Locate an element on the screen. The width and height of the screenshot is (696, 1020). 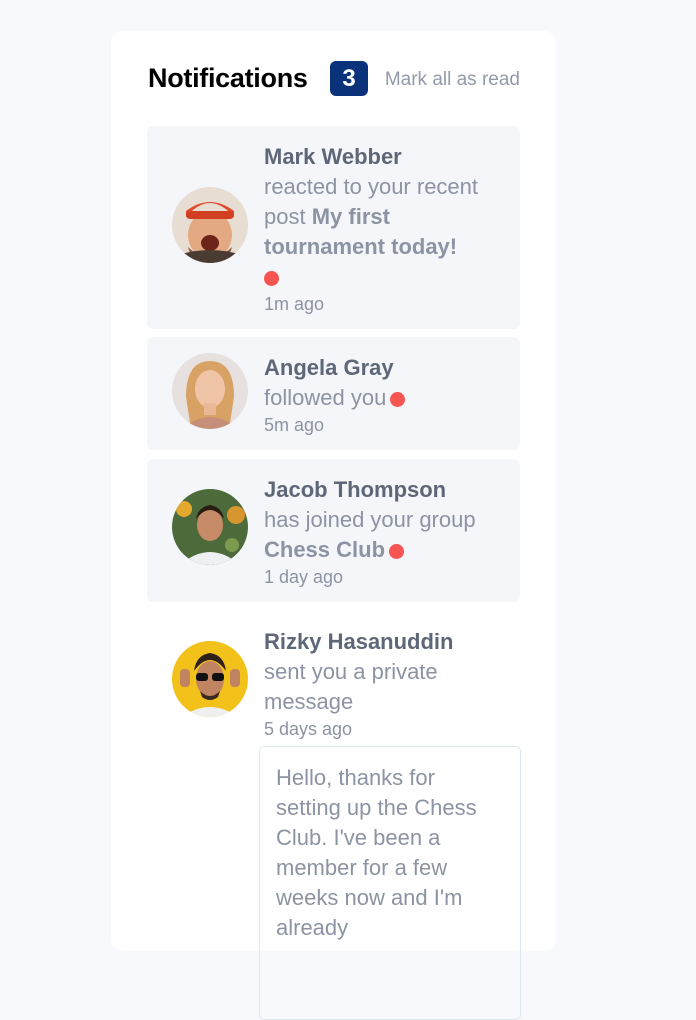
user-name: Rizky Hasanuddin is located at coordinates (358, 641).